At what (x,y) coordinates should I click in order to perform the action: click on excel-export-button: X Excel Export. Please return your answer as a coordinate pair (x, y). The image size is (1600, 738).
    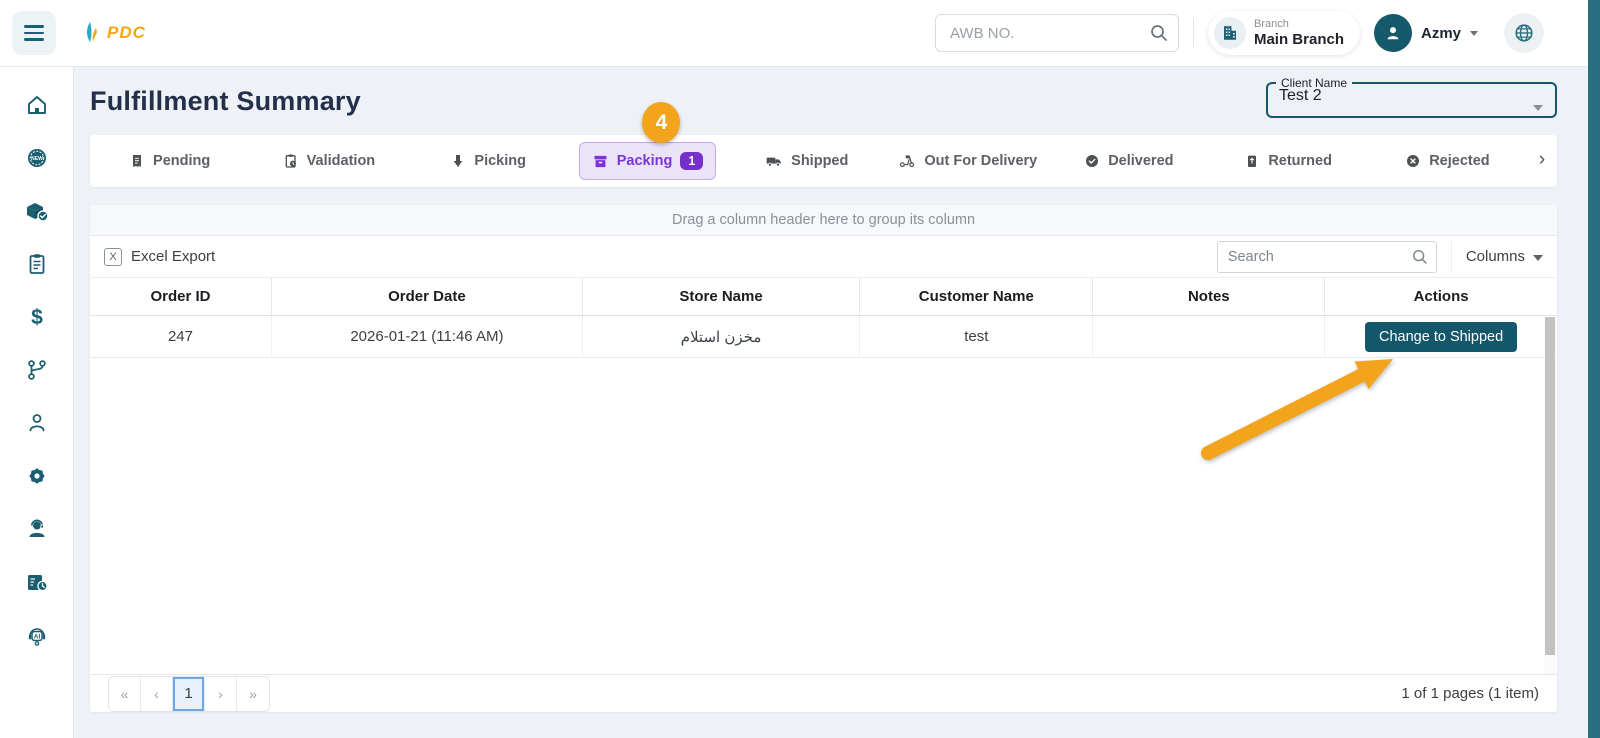
    Looking at the image, I should click on (159, 256).